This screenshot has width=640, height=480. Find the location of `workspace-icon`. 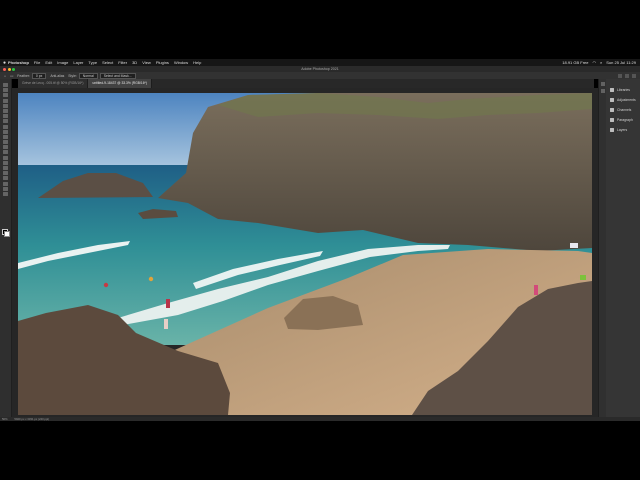

workspace-icon is located at coordinates (627, 75).